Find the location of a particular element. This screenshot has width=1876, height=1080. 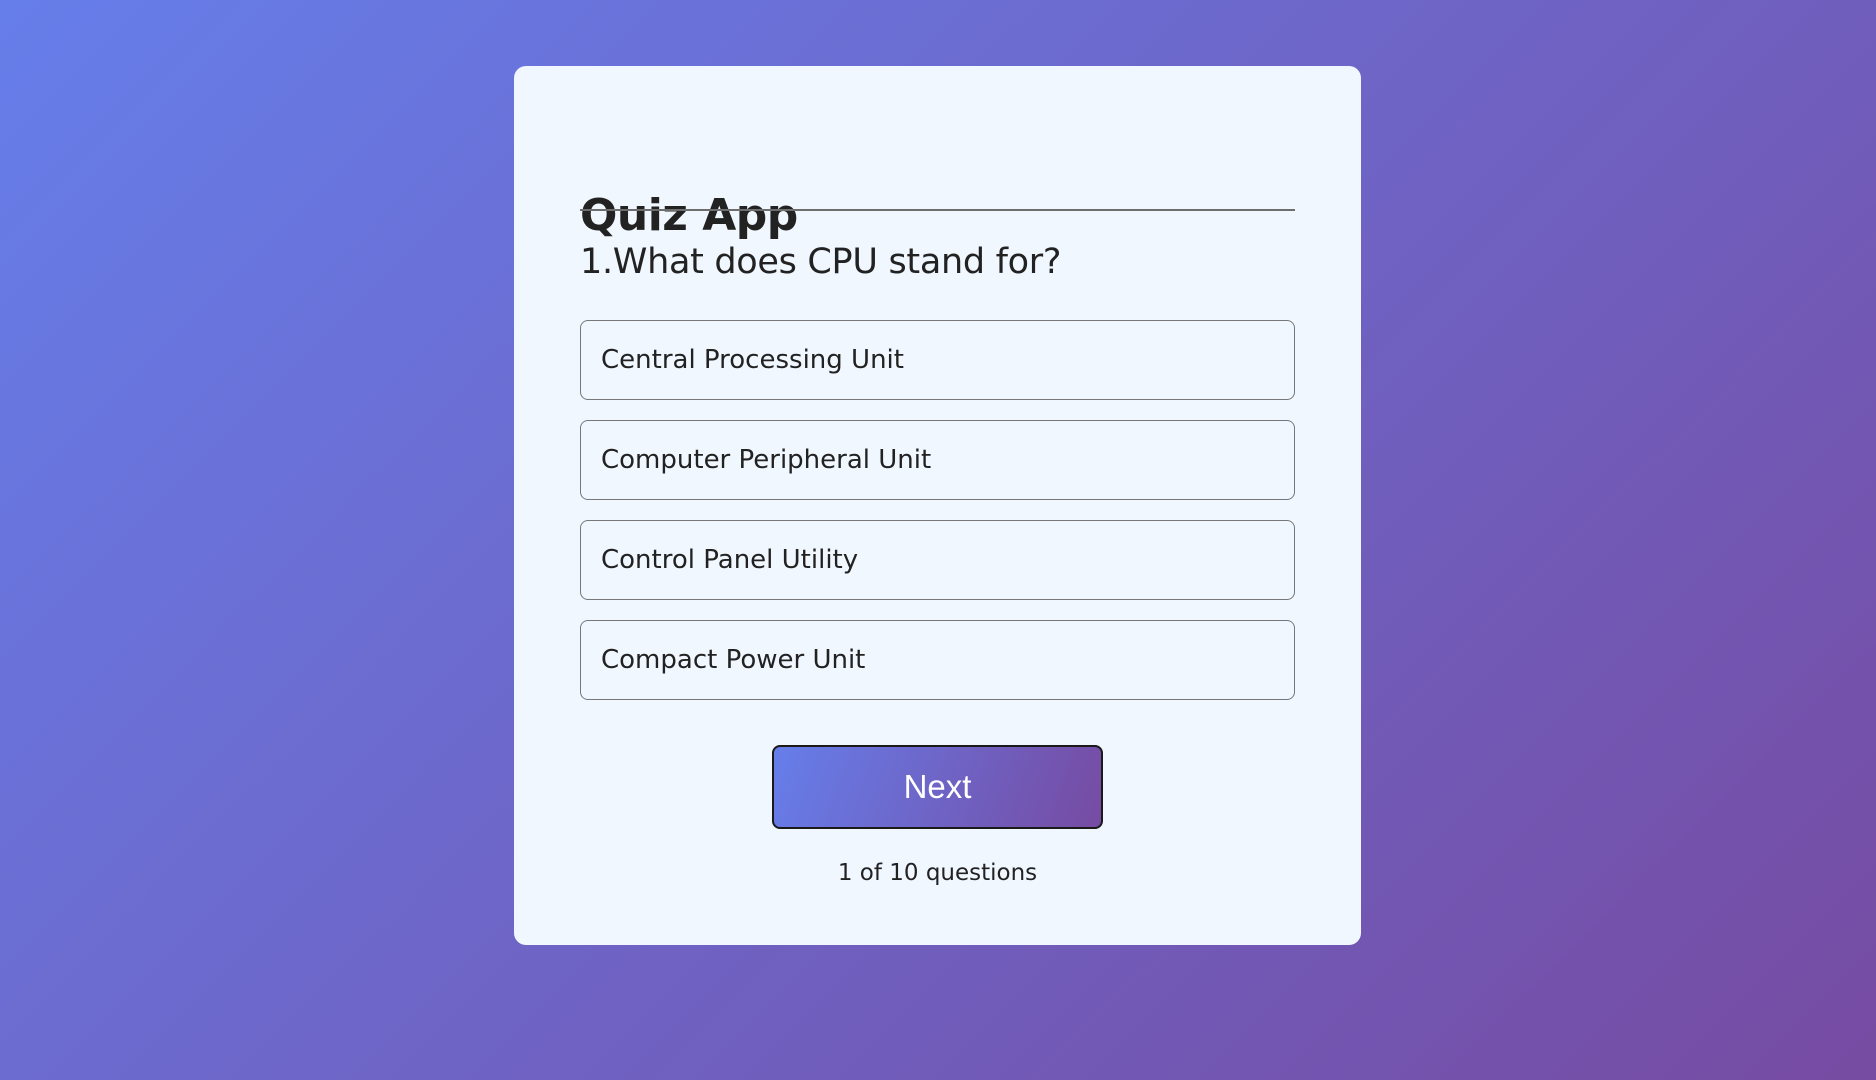

question-progress: 1 of 10 questions is located at coordinates (937, 873).